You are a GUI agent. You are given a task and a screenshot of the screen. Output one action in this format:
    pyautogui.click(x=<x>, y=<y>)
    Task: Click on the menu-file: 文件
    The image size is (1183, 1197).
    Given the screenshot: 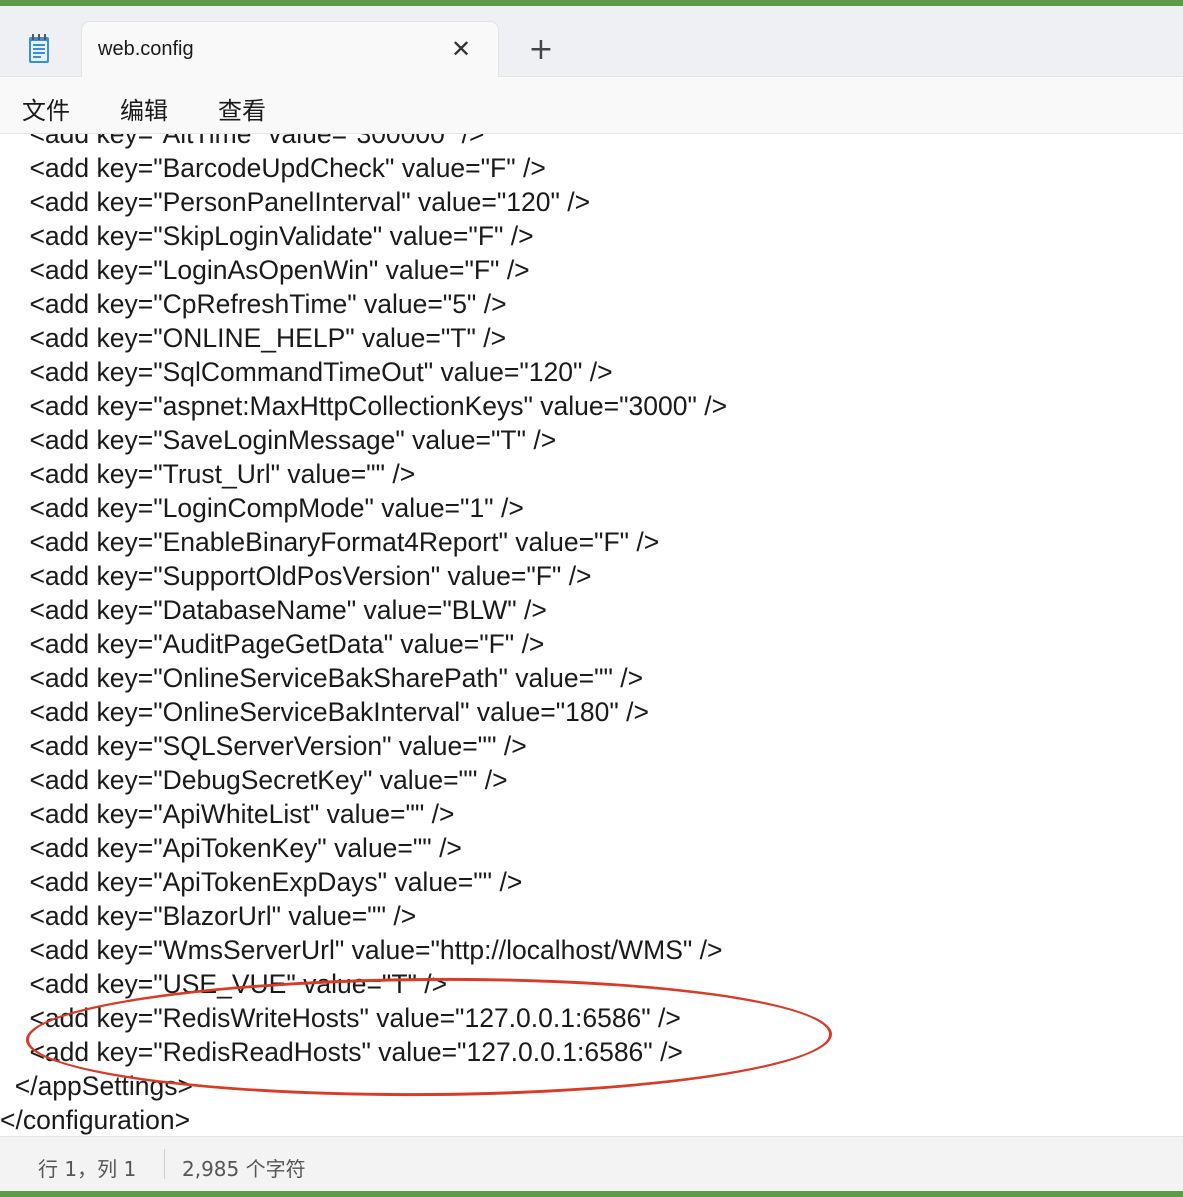 What is the action you would take?
    pyautogui.click(x=46, y=108)
    